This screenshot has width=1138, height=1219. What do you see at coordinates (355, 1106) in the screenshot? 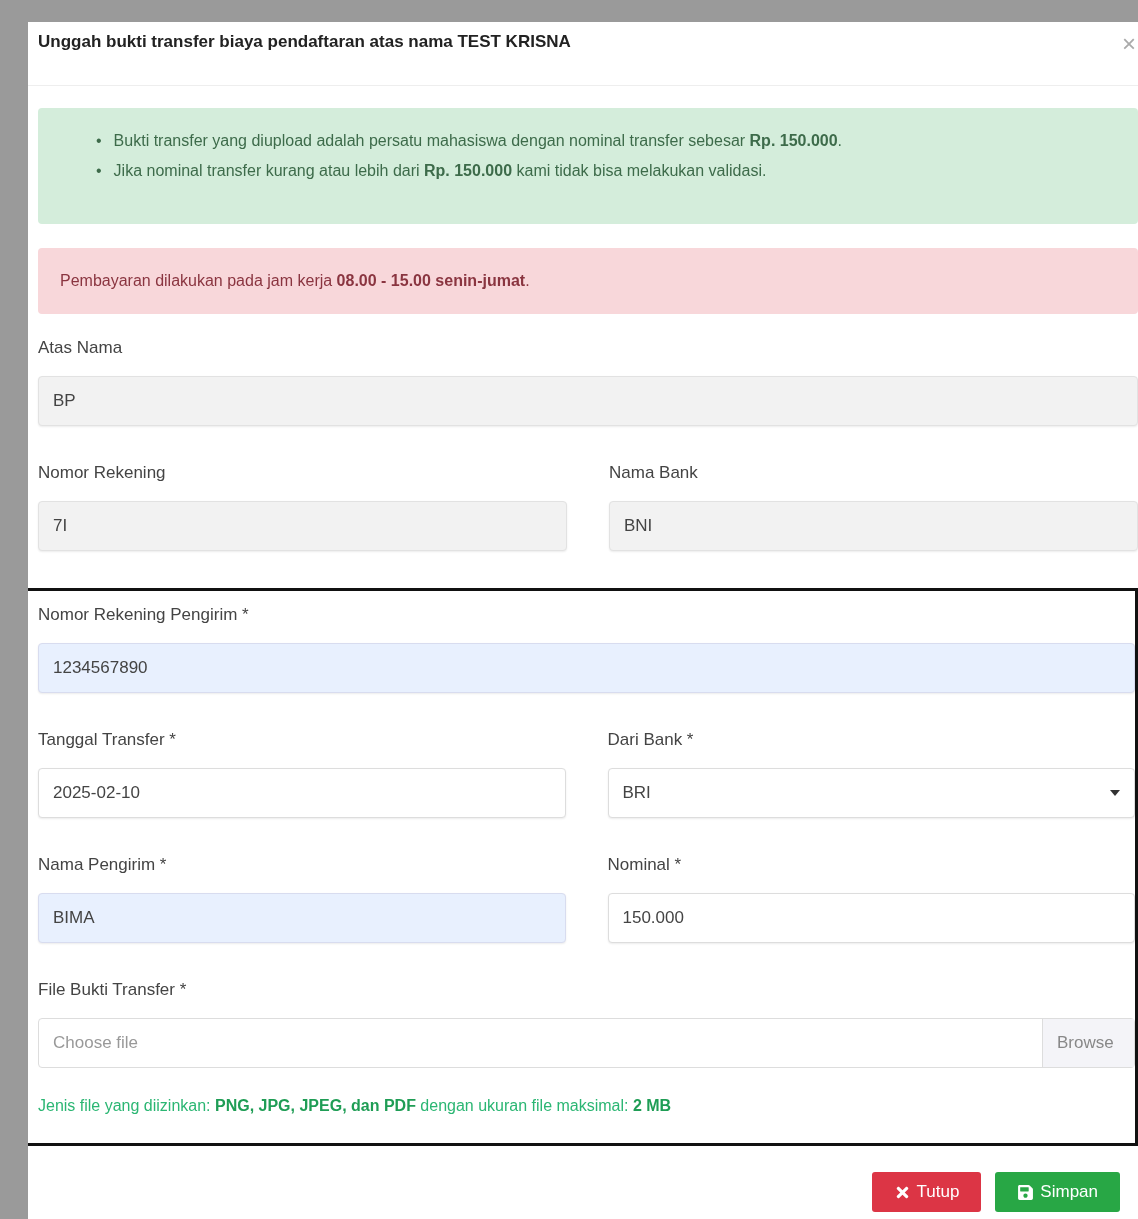
I see `help-text: Jenis file yang diizinkan: PNG, JPG, JPEG, dan PDF dengan ukuran file maksimal: 2 MB` at bounding box center [355, 1106].